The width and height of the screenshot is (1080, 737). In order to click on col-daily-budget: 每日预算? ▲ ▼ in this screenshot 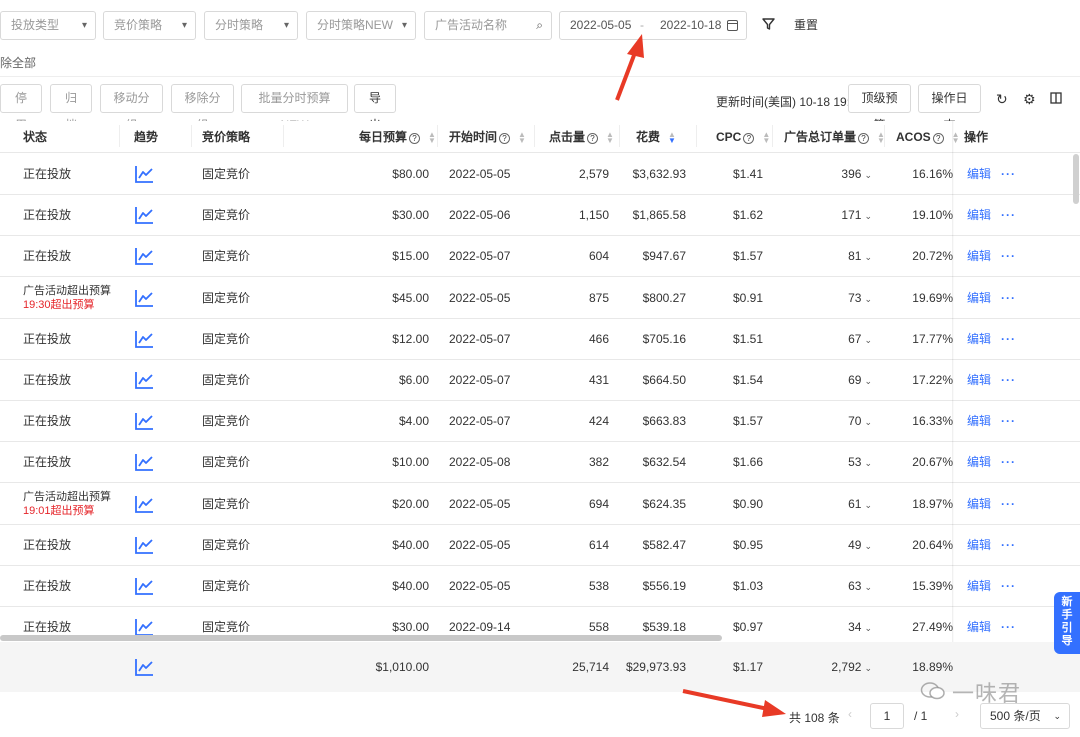, I will do `click(397, 137)`.